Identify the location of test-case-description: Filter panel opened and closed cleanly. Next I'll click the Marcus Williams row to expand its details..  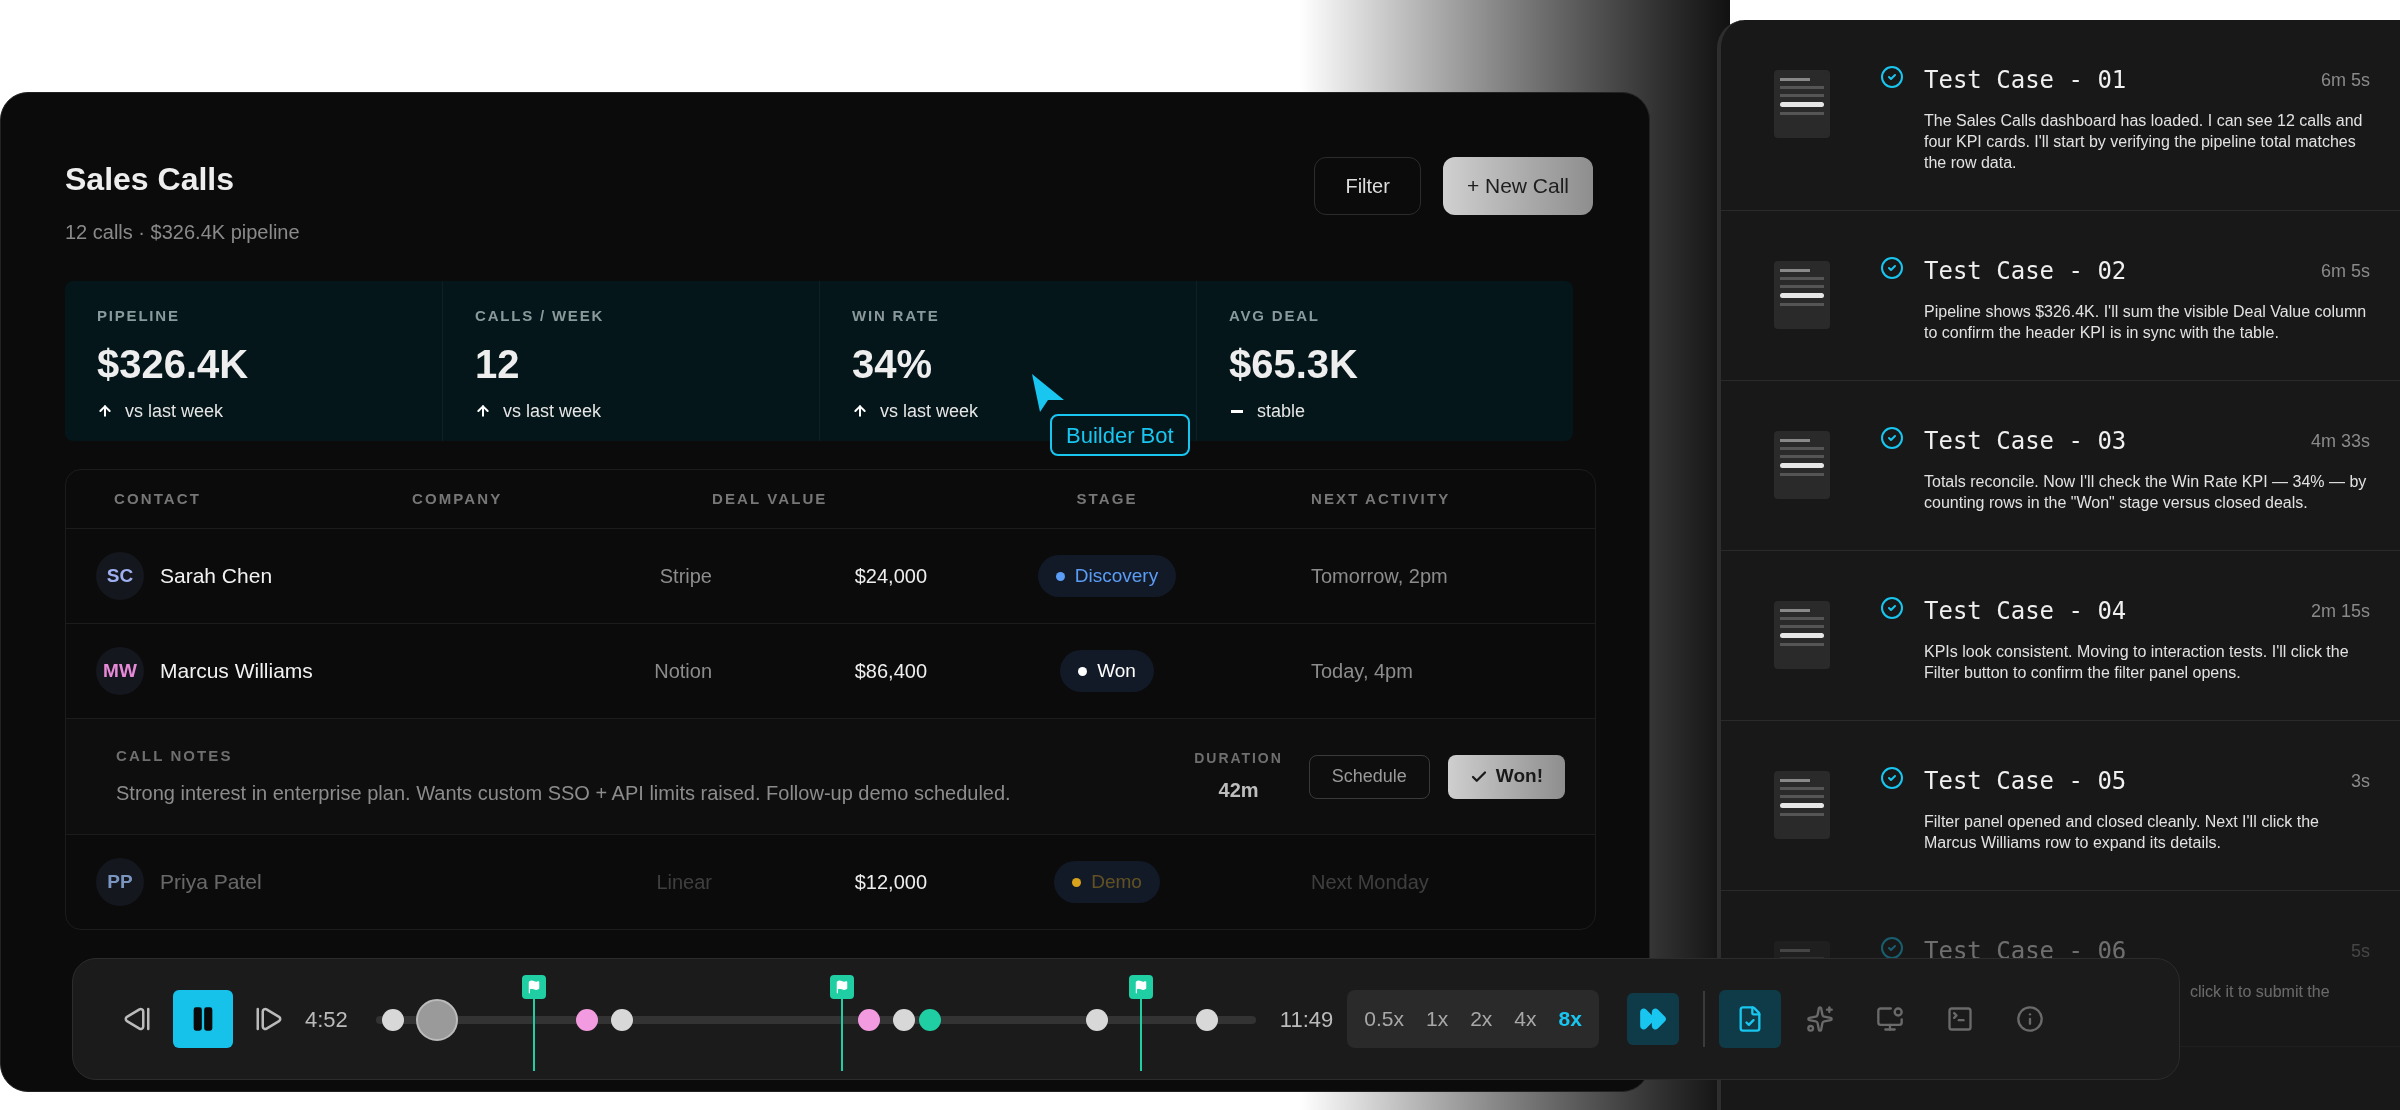
(2122, 832).